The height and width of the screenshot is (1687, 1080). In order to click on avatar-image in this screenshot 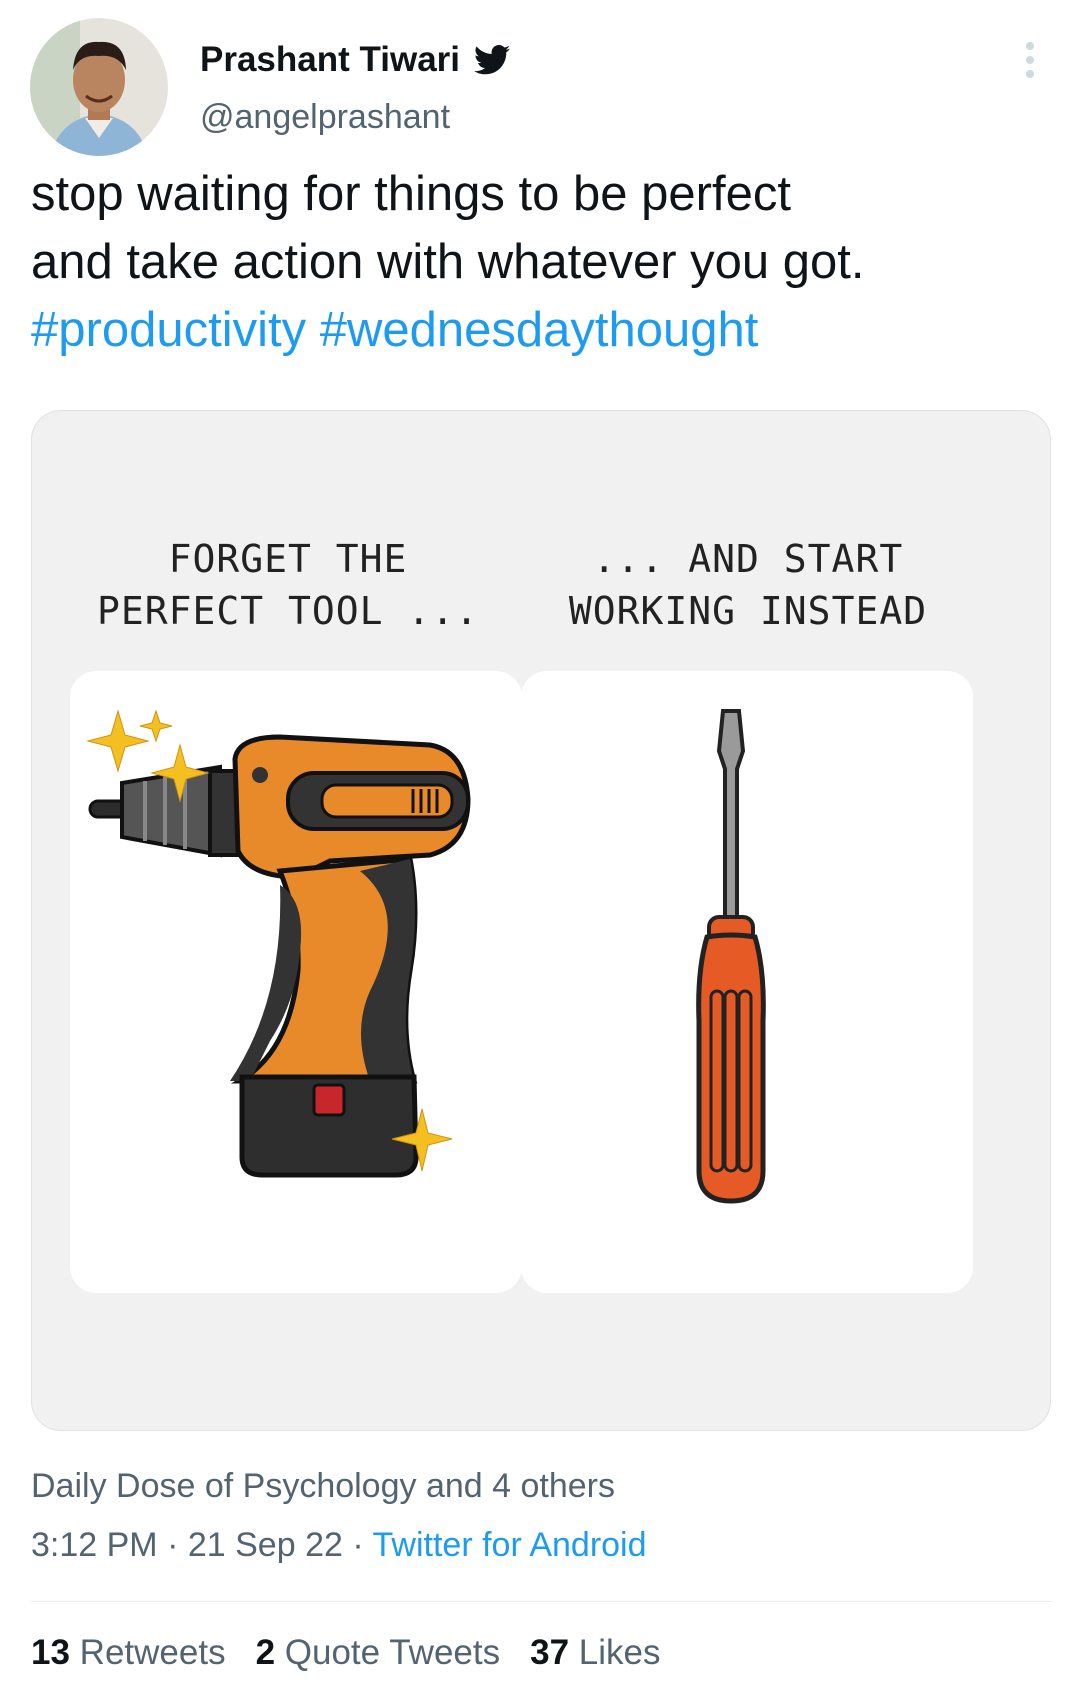, I will do `click(99, 87)`.